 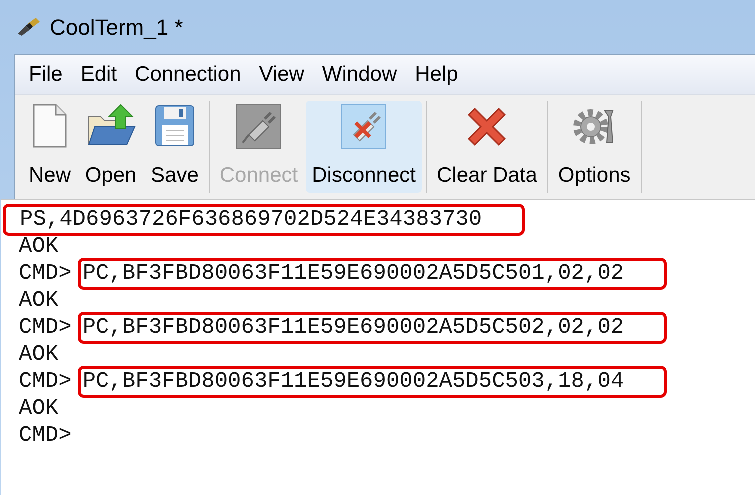 What do you see at coordinates (188, 74) in the screenshot?
I see `menu-item: Connection` at bounding box center [188, 74].